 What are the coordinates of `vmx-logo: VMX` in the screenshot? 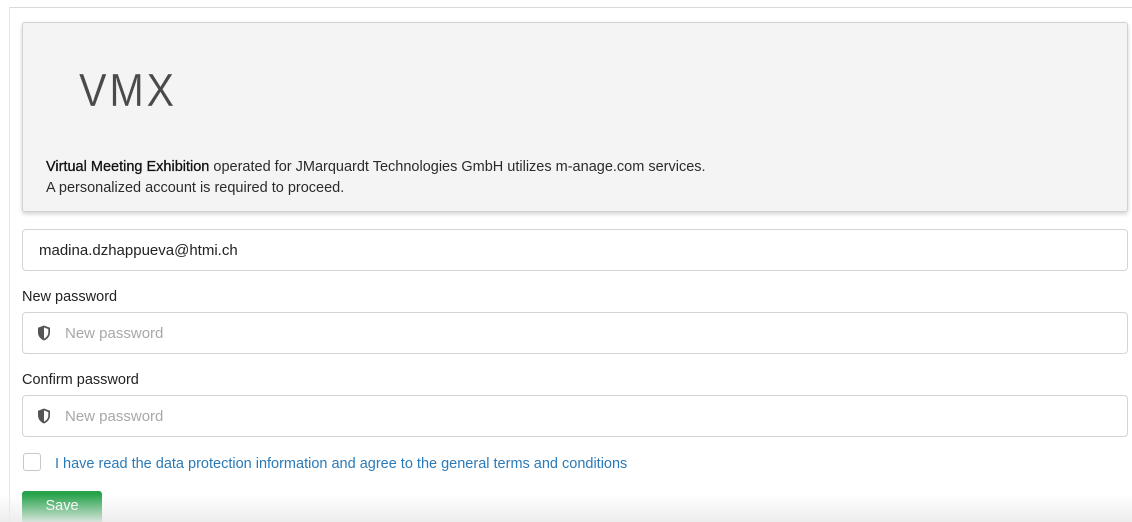 It's located at (128, 90).